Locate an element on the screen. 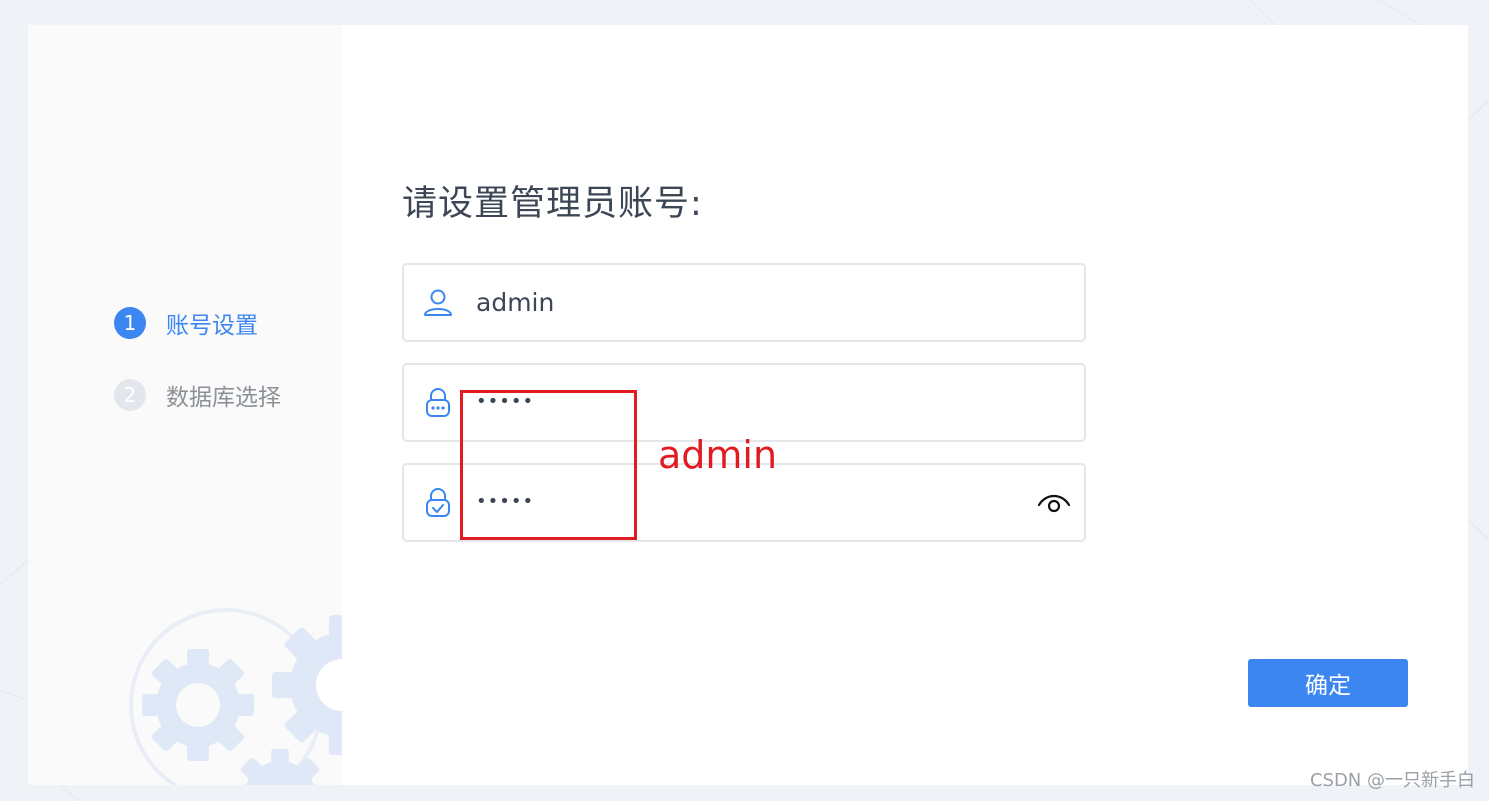  annotation-text: admin is located at coordinates (718, 455).